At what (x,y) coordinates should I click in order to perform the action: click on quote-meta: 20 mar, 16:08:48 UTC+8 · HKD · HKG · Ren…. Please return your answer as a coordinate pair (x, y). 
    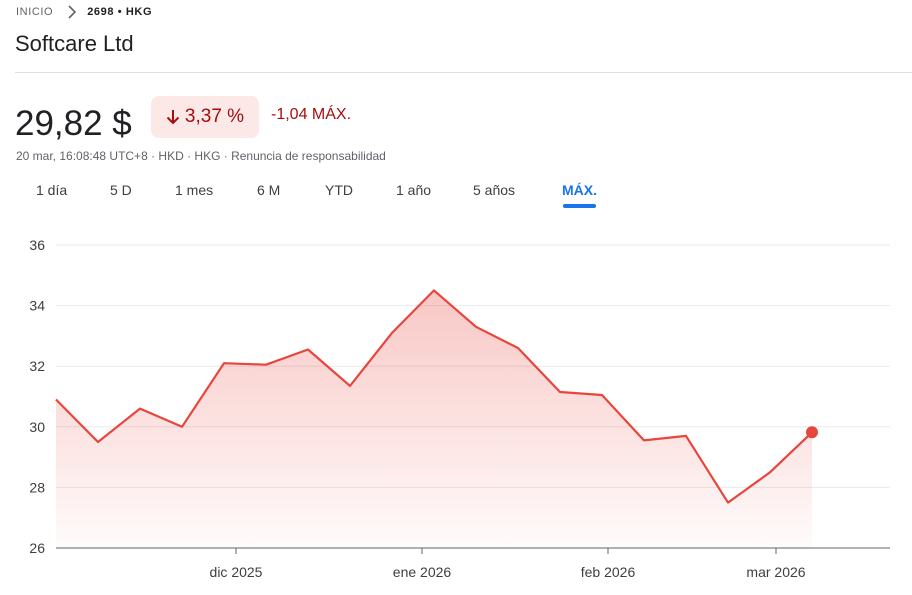
    Looking at the image, I should click on (201, 156).